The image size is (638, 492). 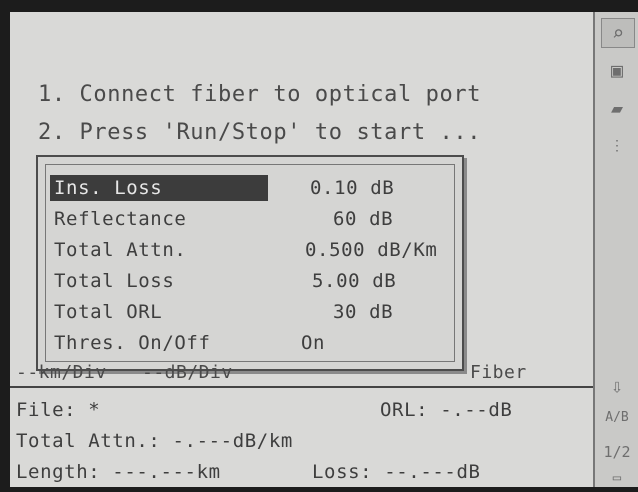 What do you see at coordinates (446, 410) in the screenshot?
I see `orl-readout: ORL: -.--dB` at bounding box center [446, 410].